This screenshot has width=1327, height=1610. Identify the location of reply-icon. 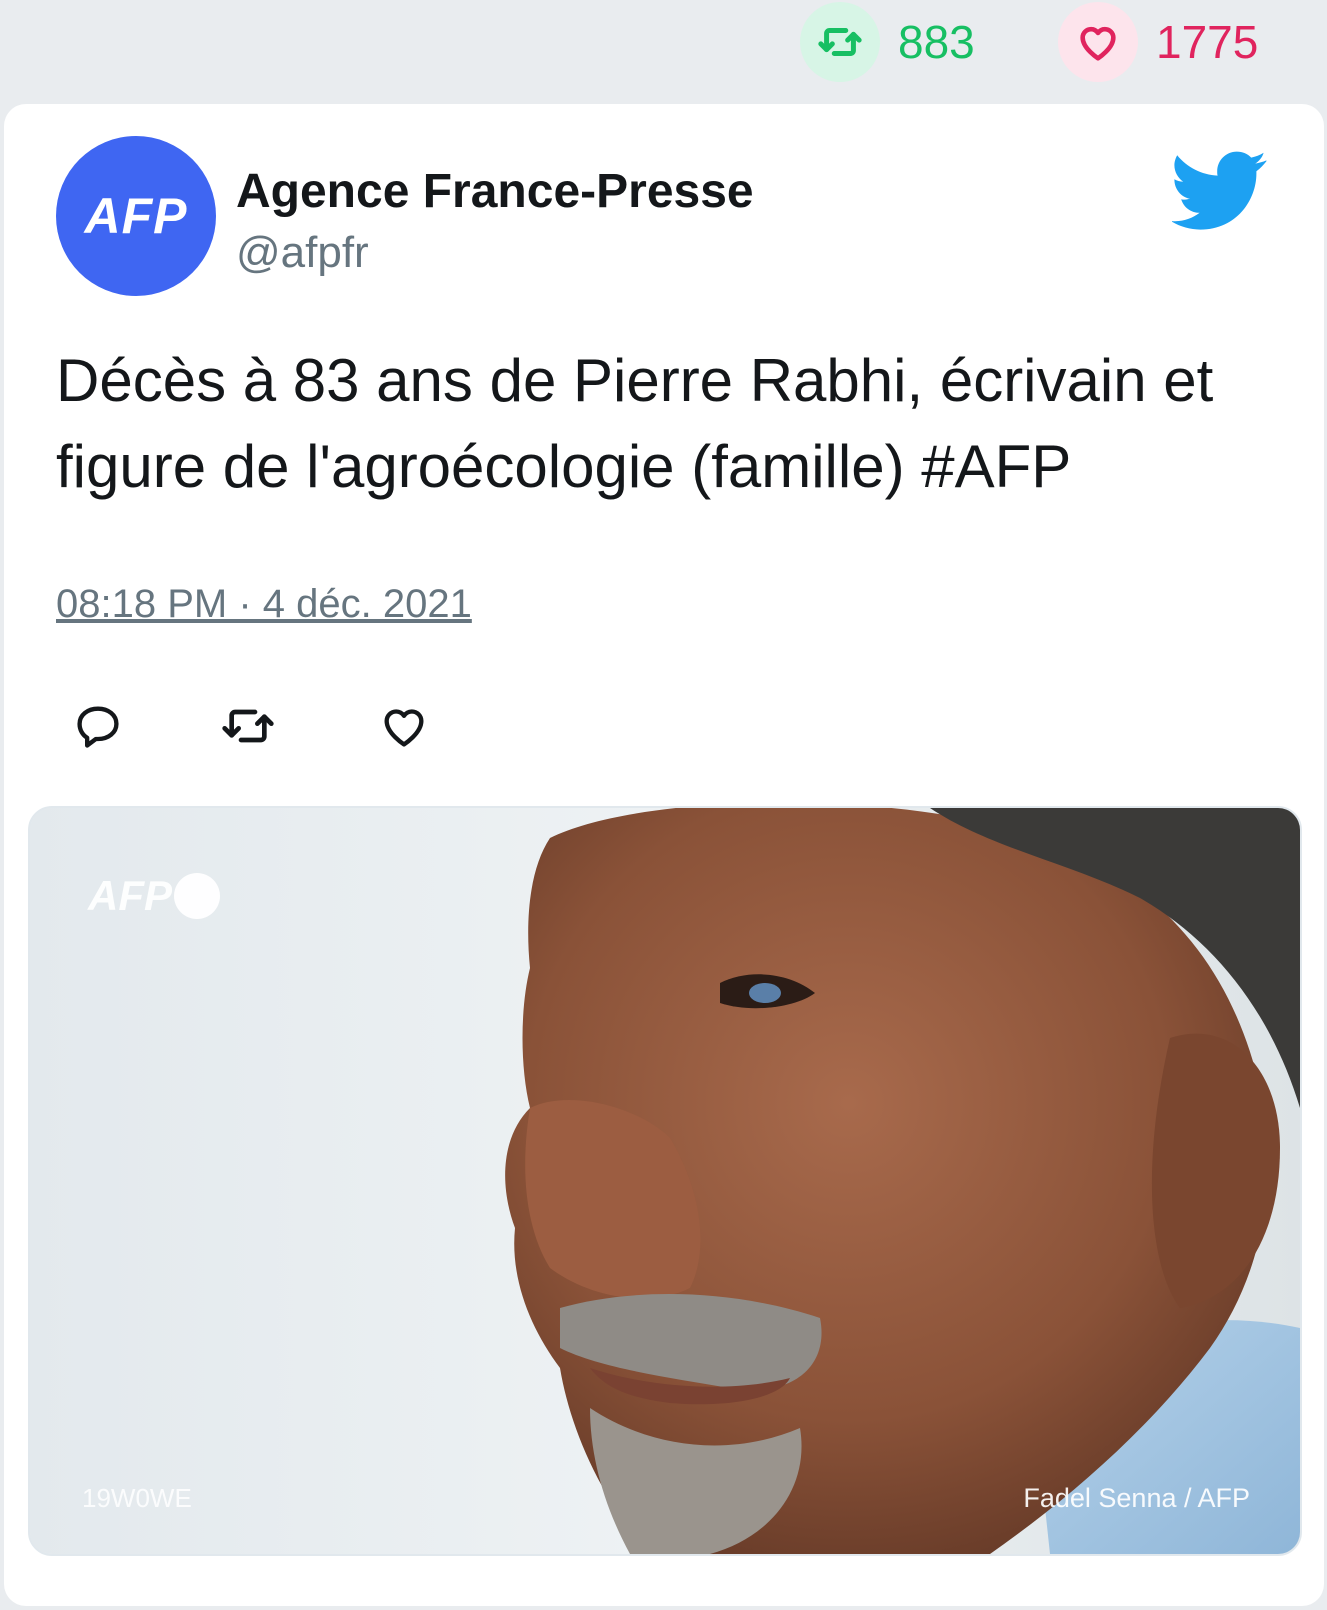
(98, 728).